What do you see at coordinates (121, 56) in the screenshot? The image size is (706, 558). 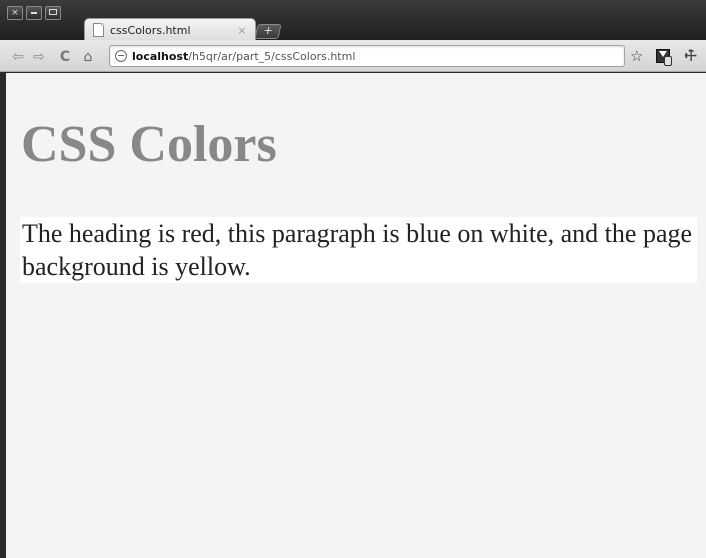 I see `site-info-icon` at bounding box center [121, 56].